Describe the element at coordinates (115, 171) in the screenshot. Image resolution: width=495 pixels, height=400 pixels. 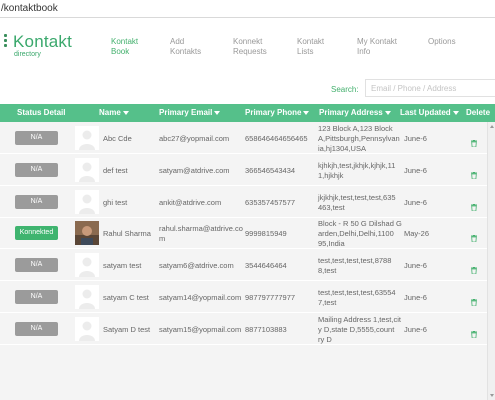
I see `contact-name: def test` at that location.